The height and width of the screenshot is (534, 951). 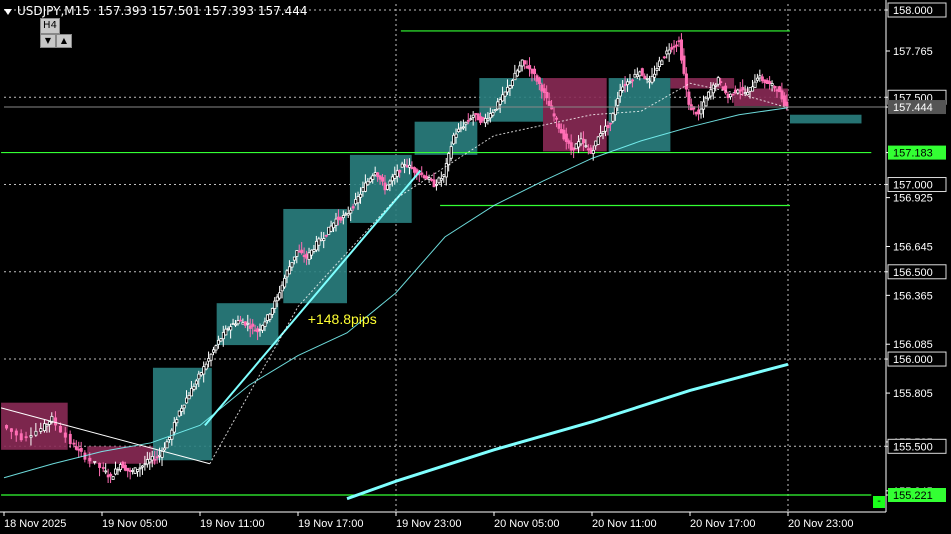 I want to click on ohlc-values: 157.393 157.501 157.393 157.444, so click(x=202, y=11).